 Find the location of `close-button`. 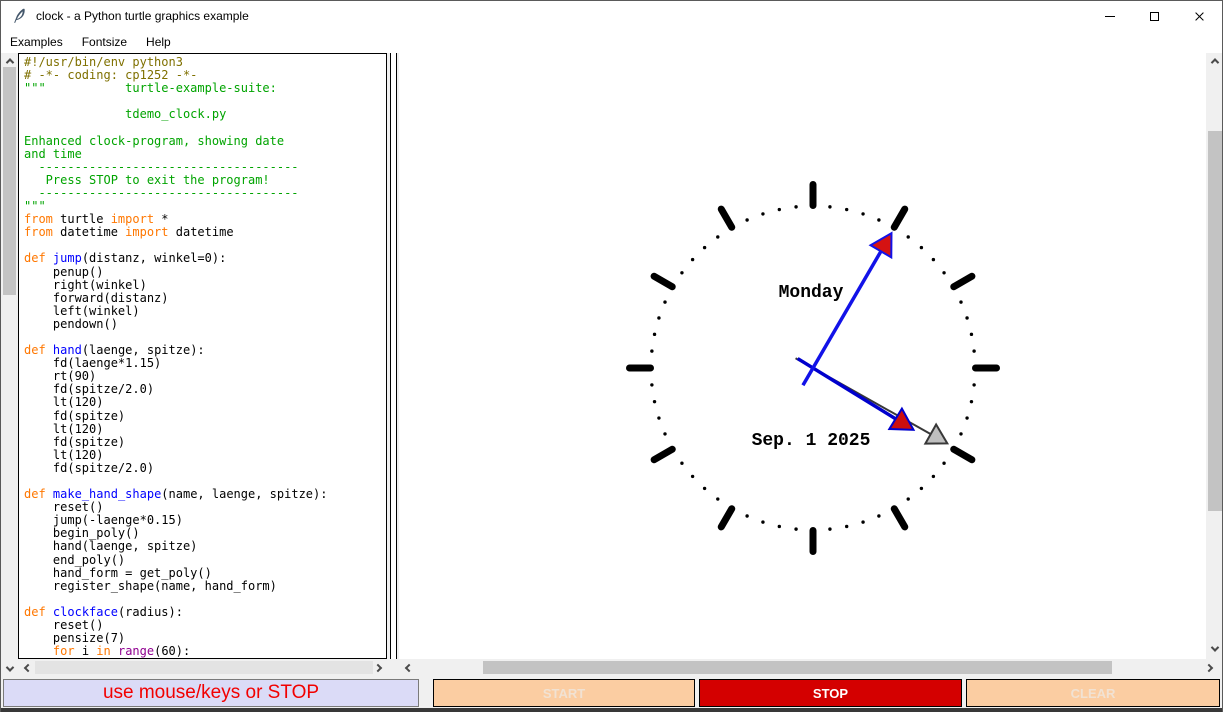

close-button is located at coordinates (1199, 16).